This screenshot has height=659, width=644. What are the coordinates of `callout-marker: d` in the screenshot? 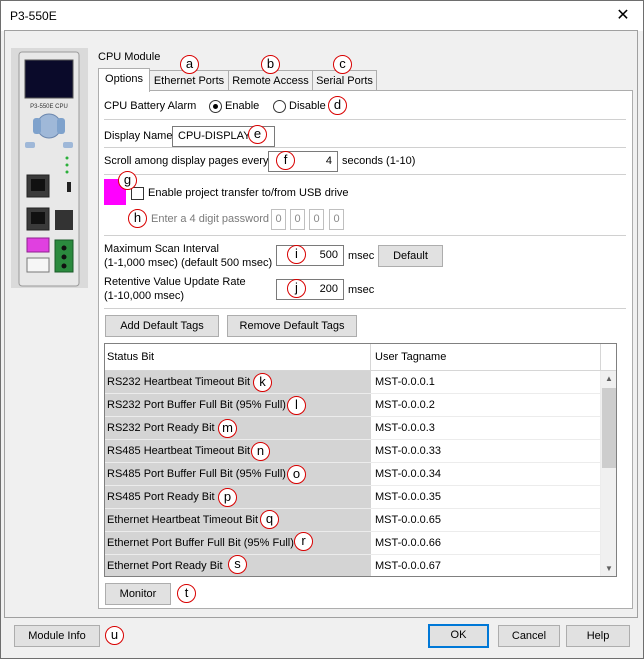 It's located at (337, 105).